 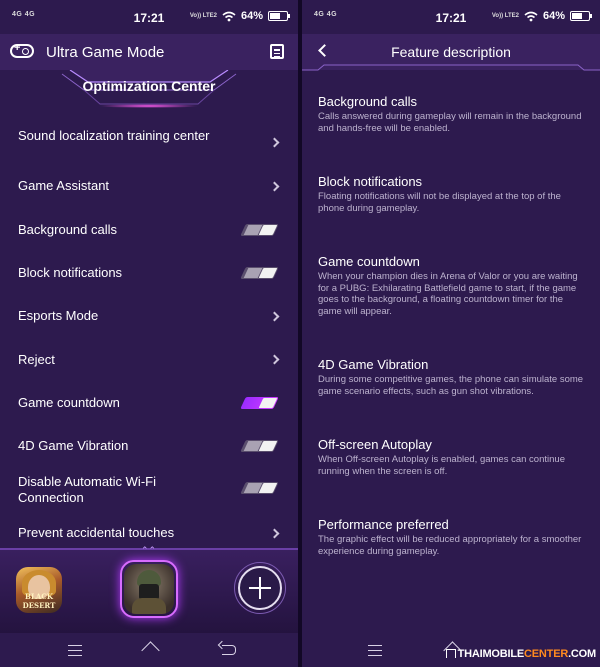 What do you see at coordinates (69, 402) in the screenshot?
I see `settings-row-label: Game countdown` at bounding box center [69, 402].